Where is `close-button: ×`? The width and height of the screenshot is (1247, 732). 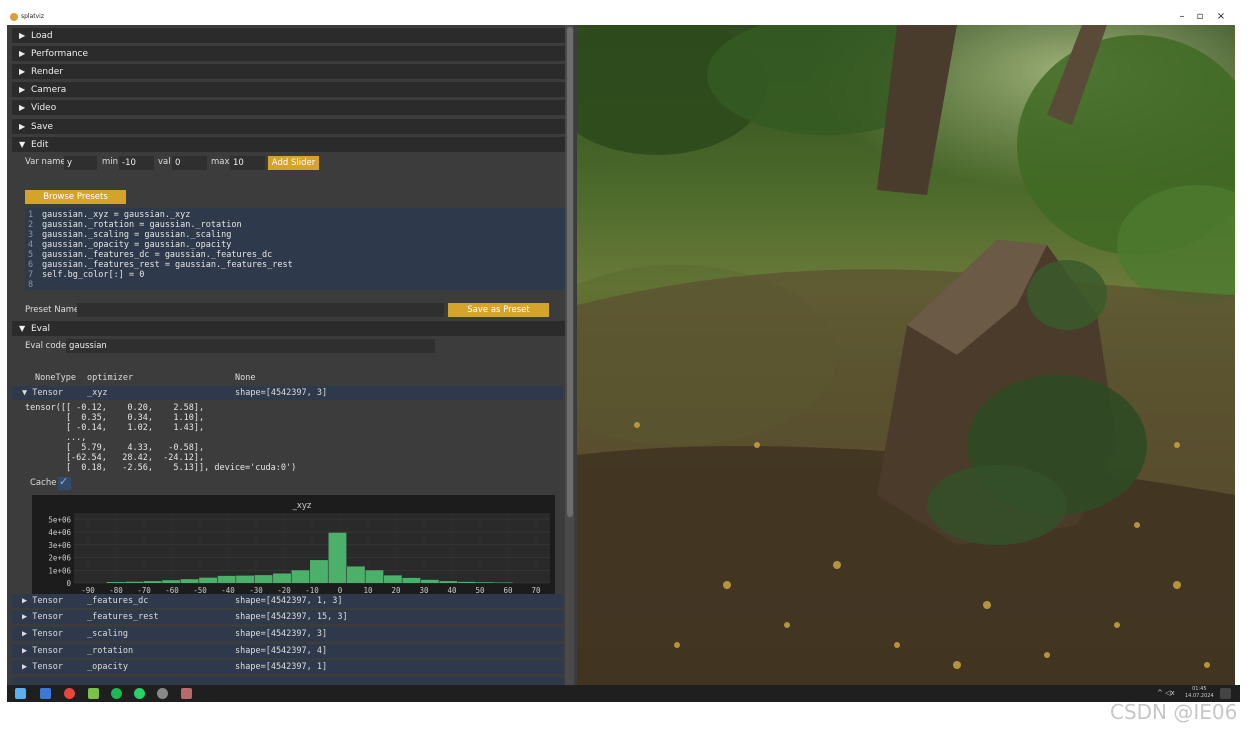 close-button: × is located at coordinates (1221, 17).